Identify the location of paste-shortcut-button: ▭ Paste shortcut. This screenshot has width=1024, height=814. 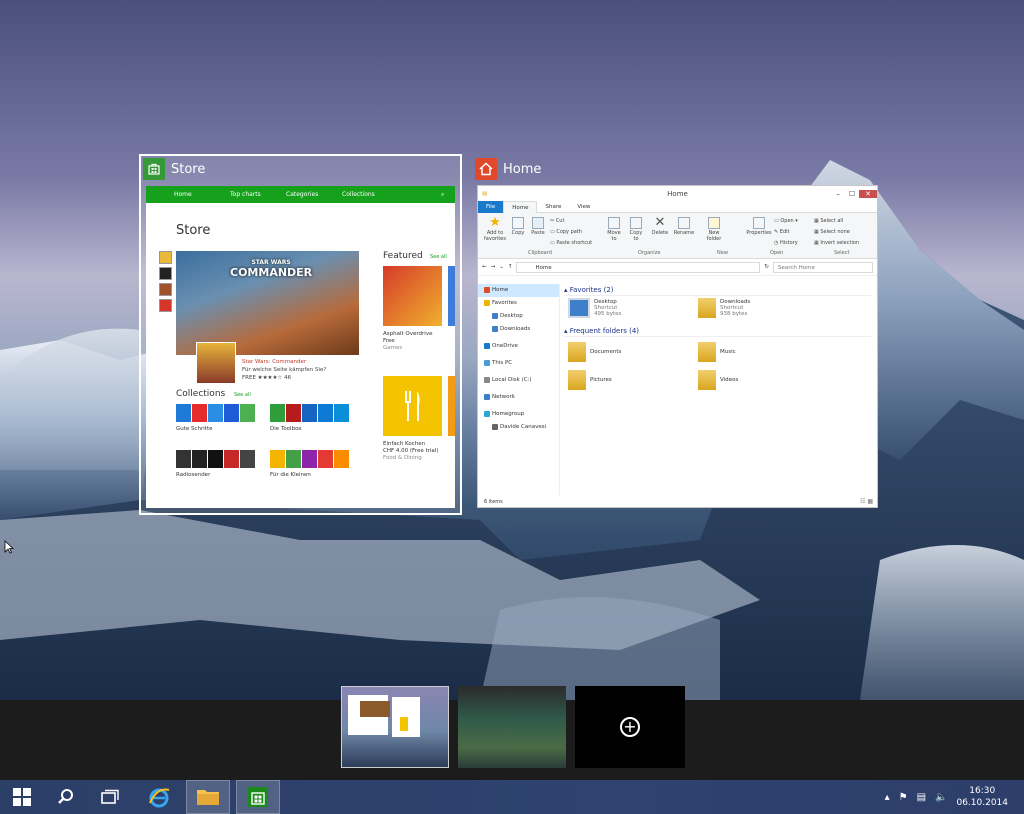
(571, 243).